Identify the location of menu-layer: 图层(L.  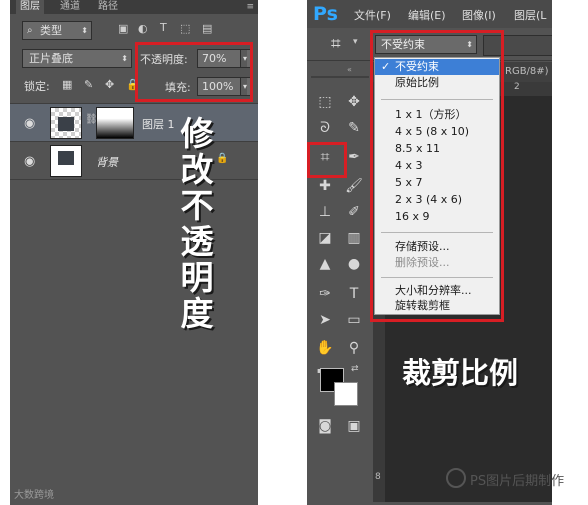
(530, 15).